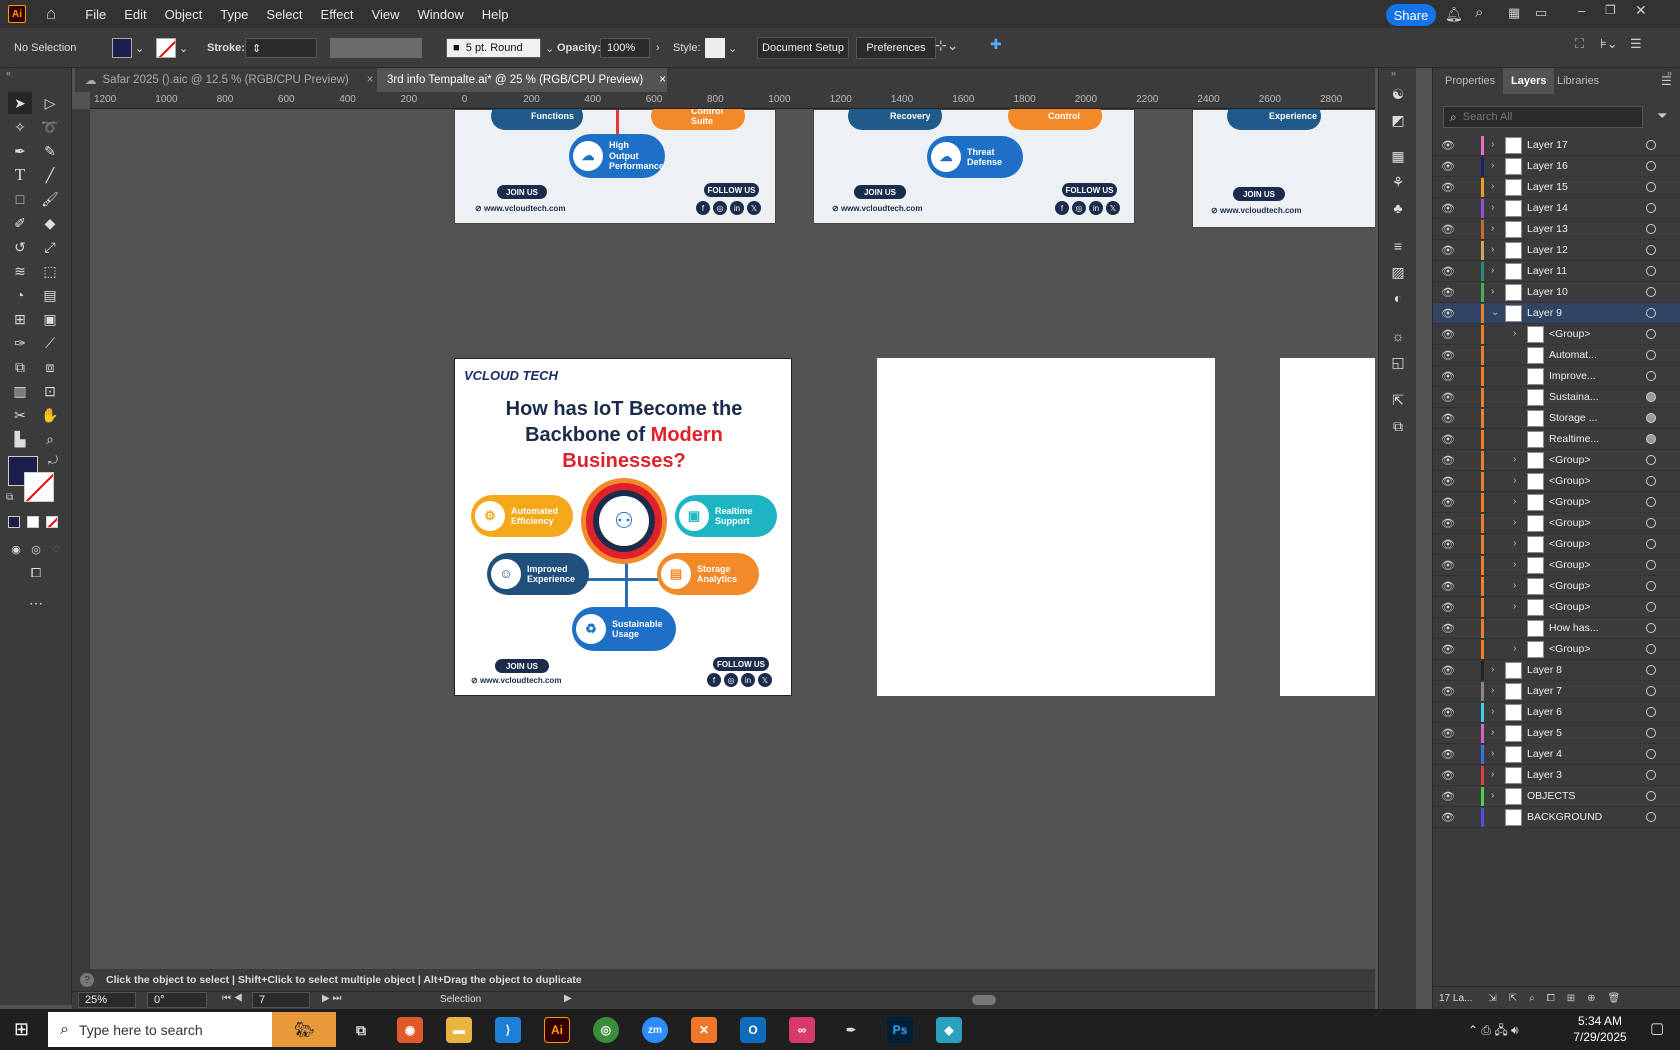 The width and height of the screenshot is (1680, 1050). I want to click on menu-item-window: Window, so click(441, 14).